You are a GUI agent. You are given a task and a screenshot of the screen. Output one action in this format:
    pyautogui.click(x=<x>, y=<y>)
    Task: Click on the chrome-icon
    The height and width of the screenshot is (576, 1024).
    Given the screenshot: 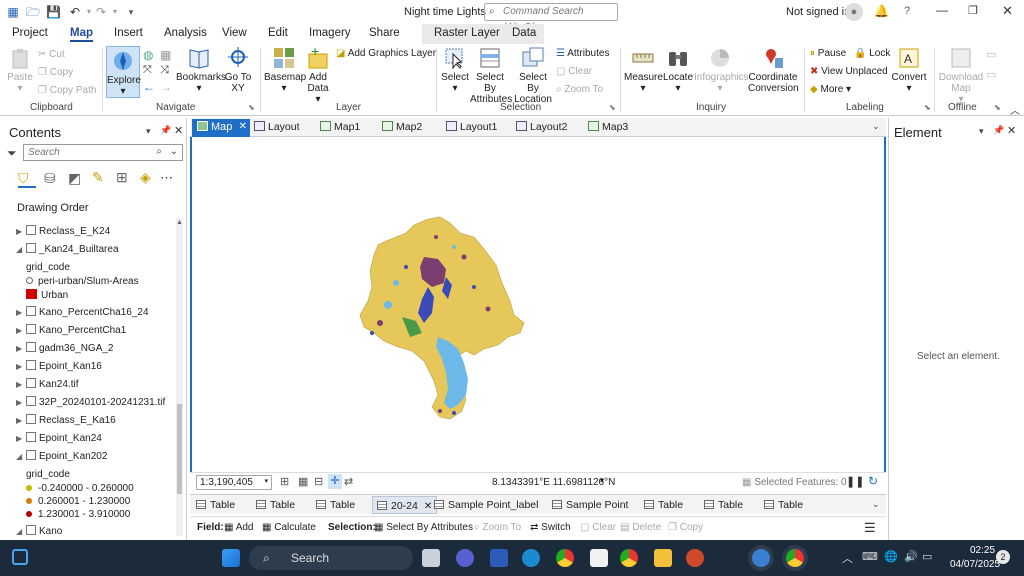 What is the action you would take?
    pyautogui.click(x=565, y=558)
    